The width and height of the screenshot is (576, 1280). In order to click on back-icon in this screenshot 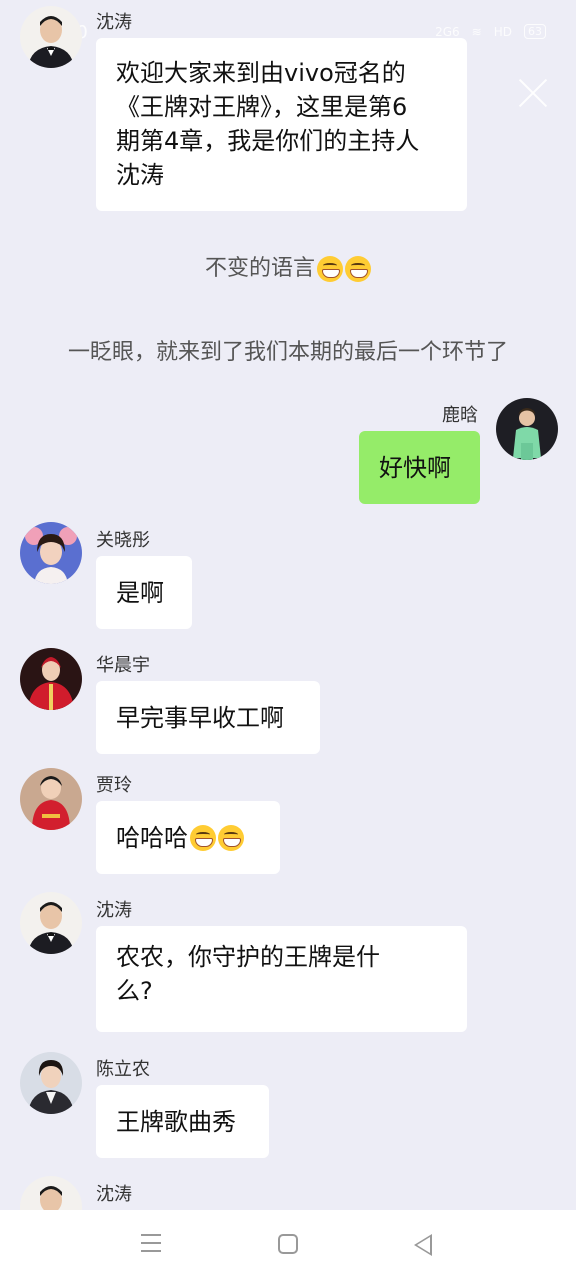, I will do `click(423, 1245)`.